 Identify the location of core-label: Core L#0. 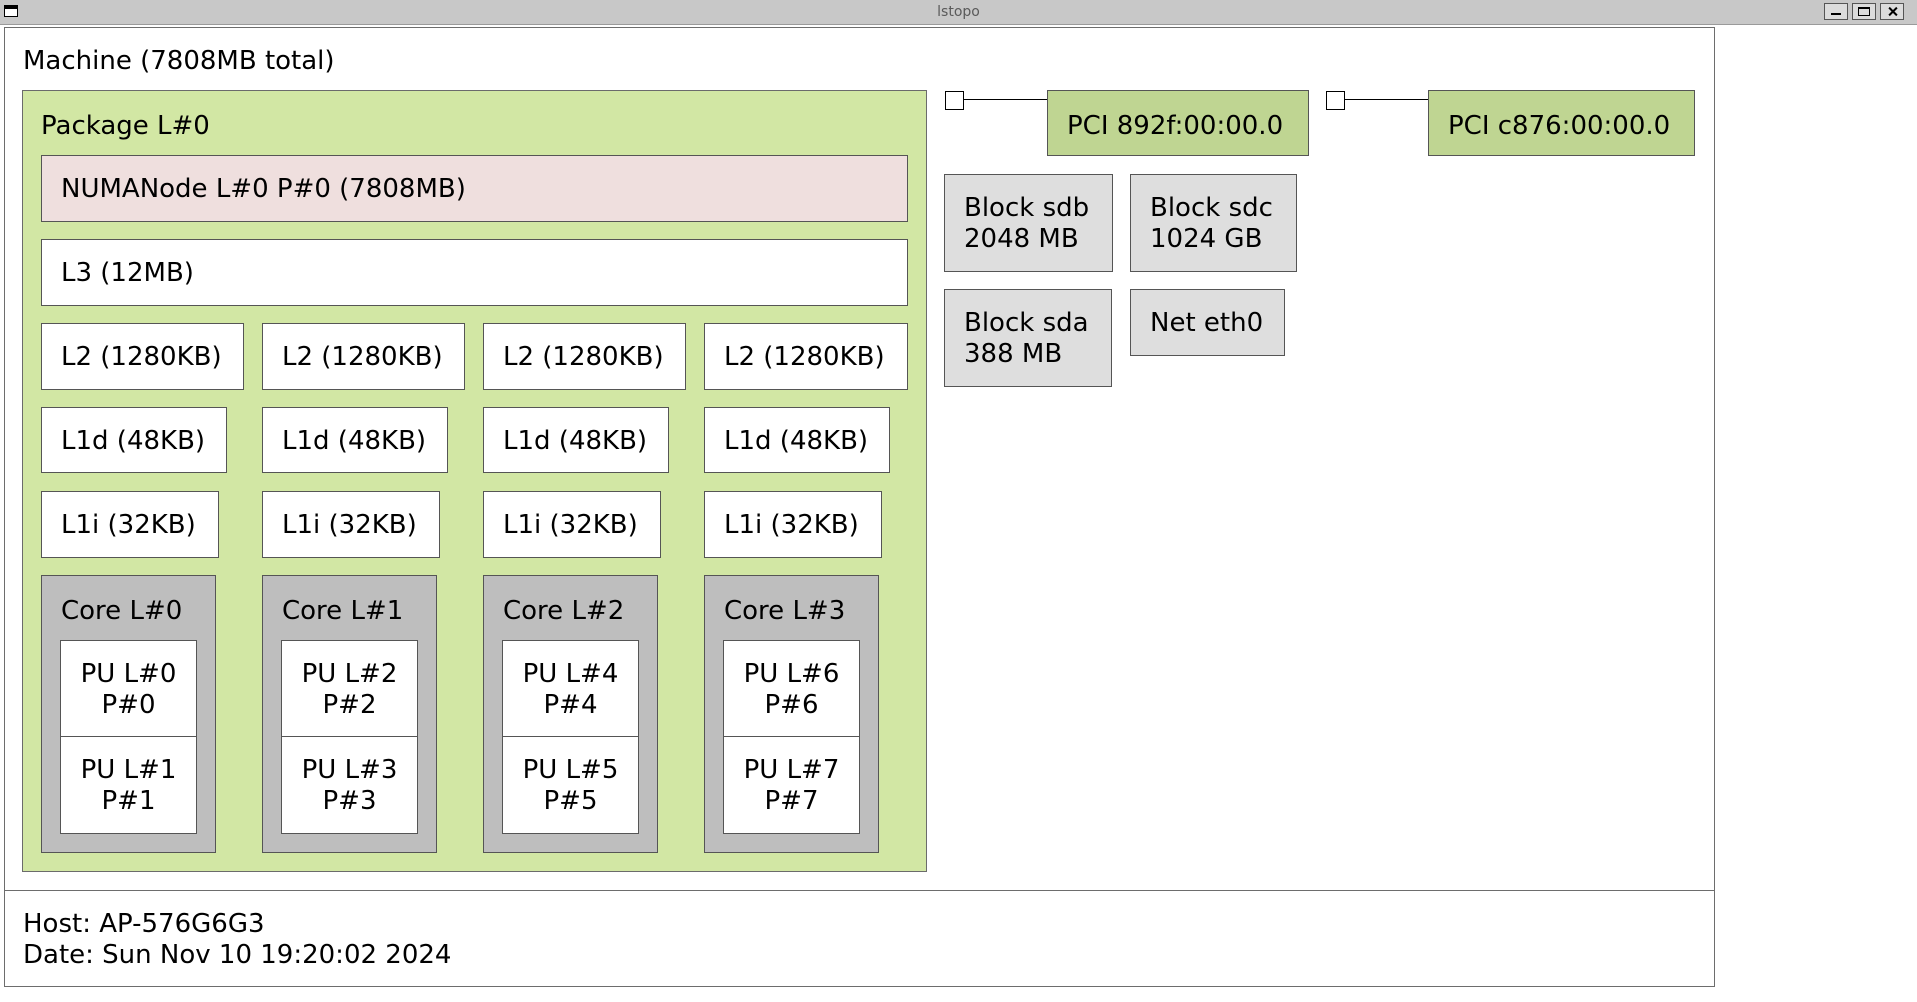
(122, 611).